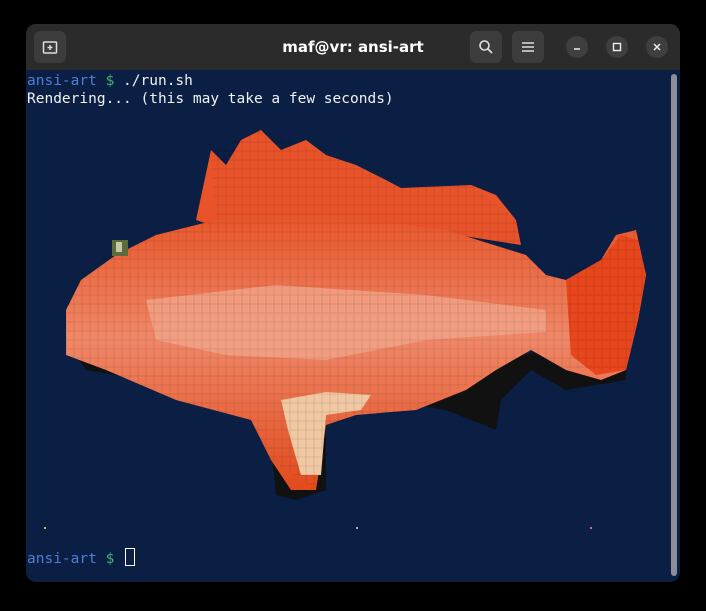 Image resolution: width=706 pixels, height=611 pixels. I want to click on minimize-icon, so click(577, 49).